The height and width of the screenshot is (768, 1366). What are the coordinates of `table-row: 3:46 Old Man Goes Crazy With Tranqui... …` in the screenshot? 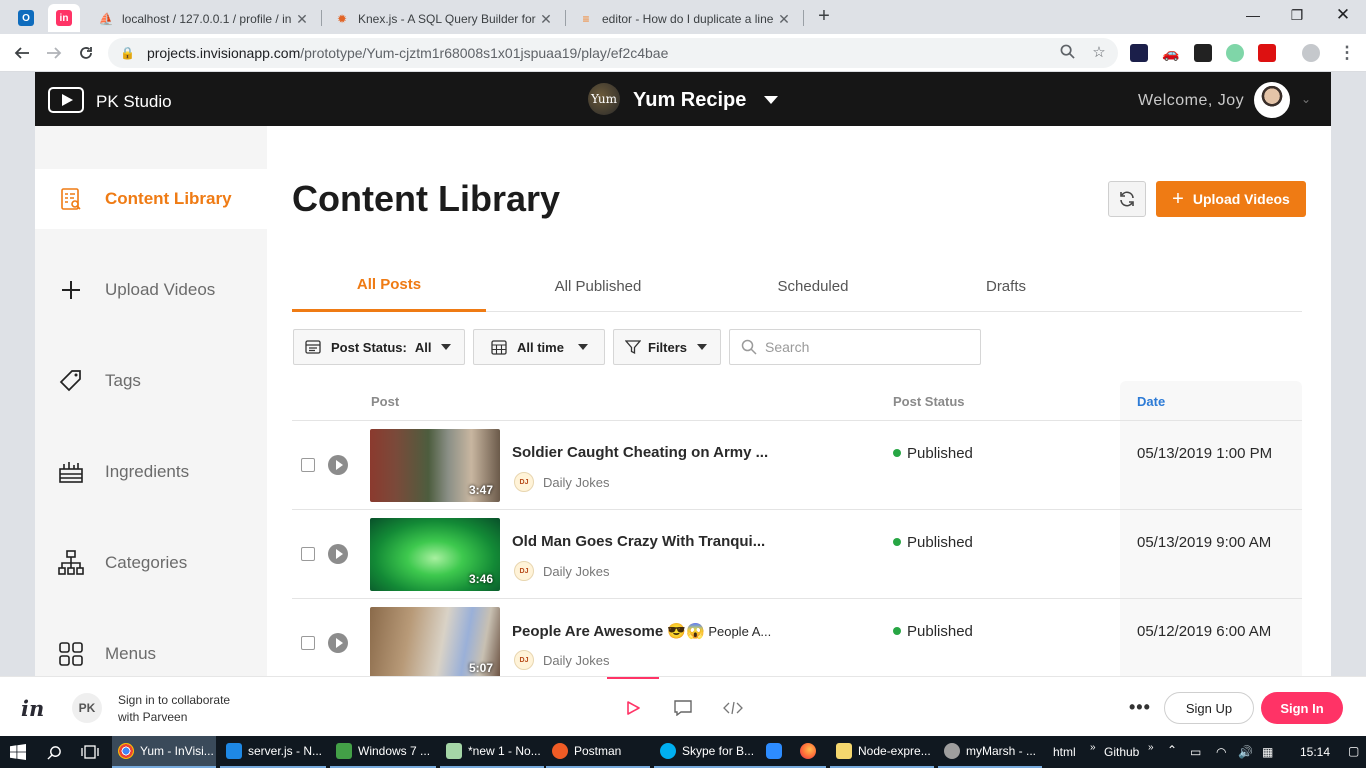 It's located at (797, 554).